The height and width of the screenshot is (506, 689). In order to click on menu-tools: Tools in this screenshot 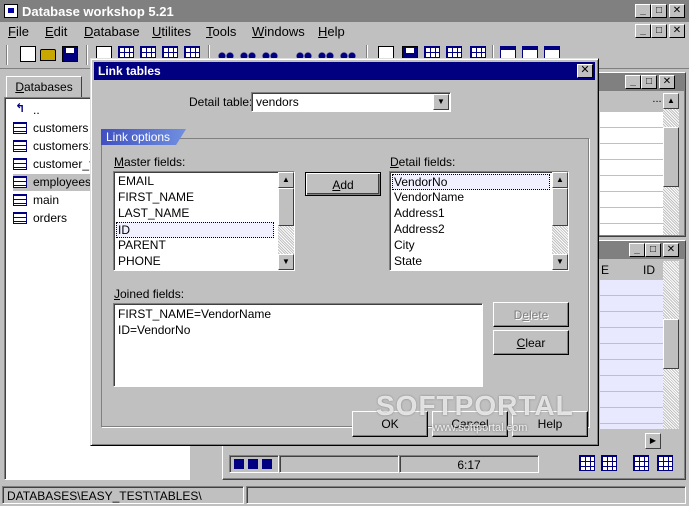, I will do `click(221, 31)`.